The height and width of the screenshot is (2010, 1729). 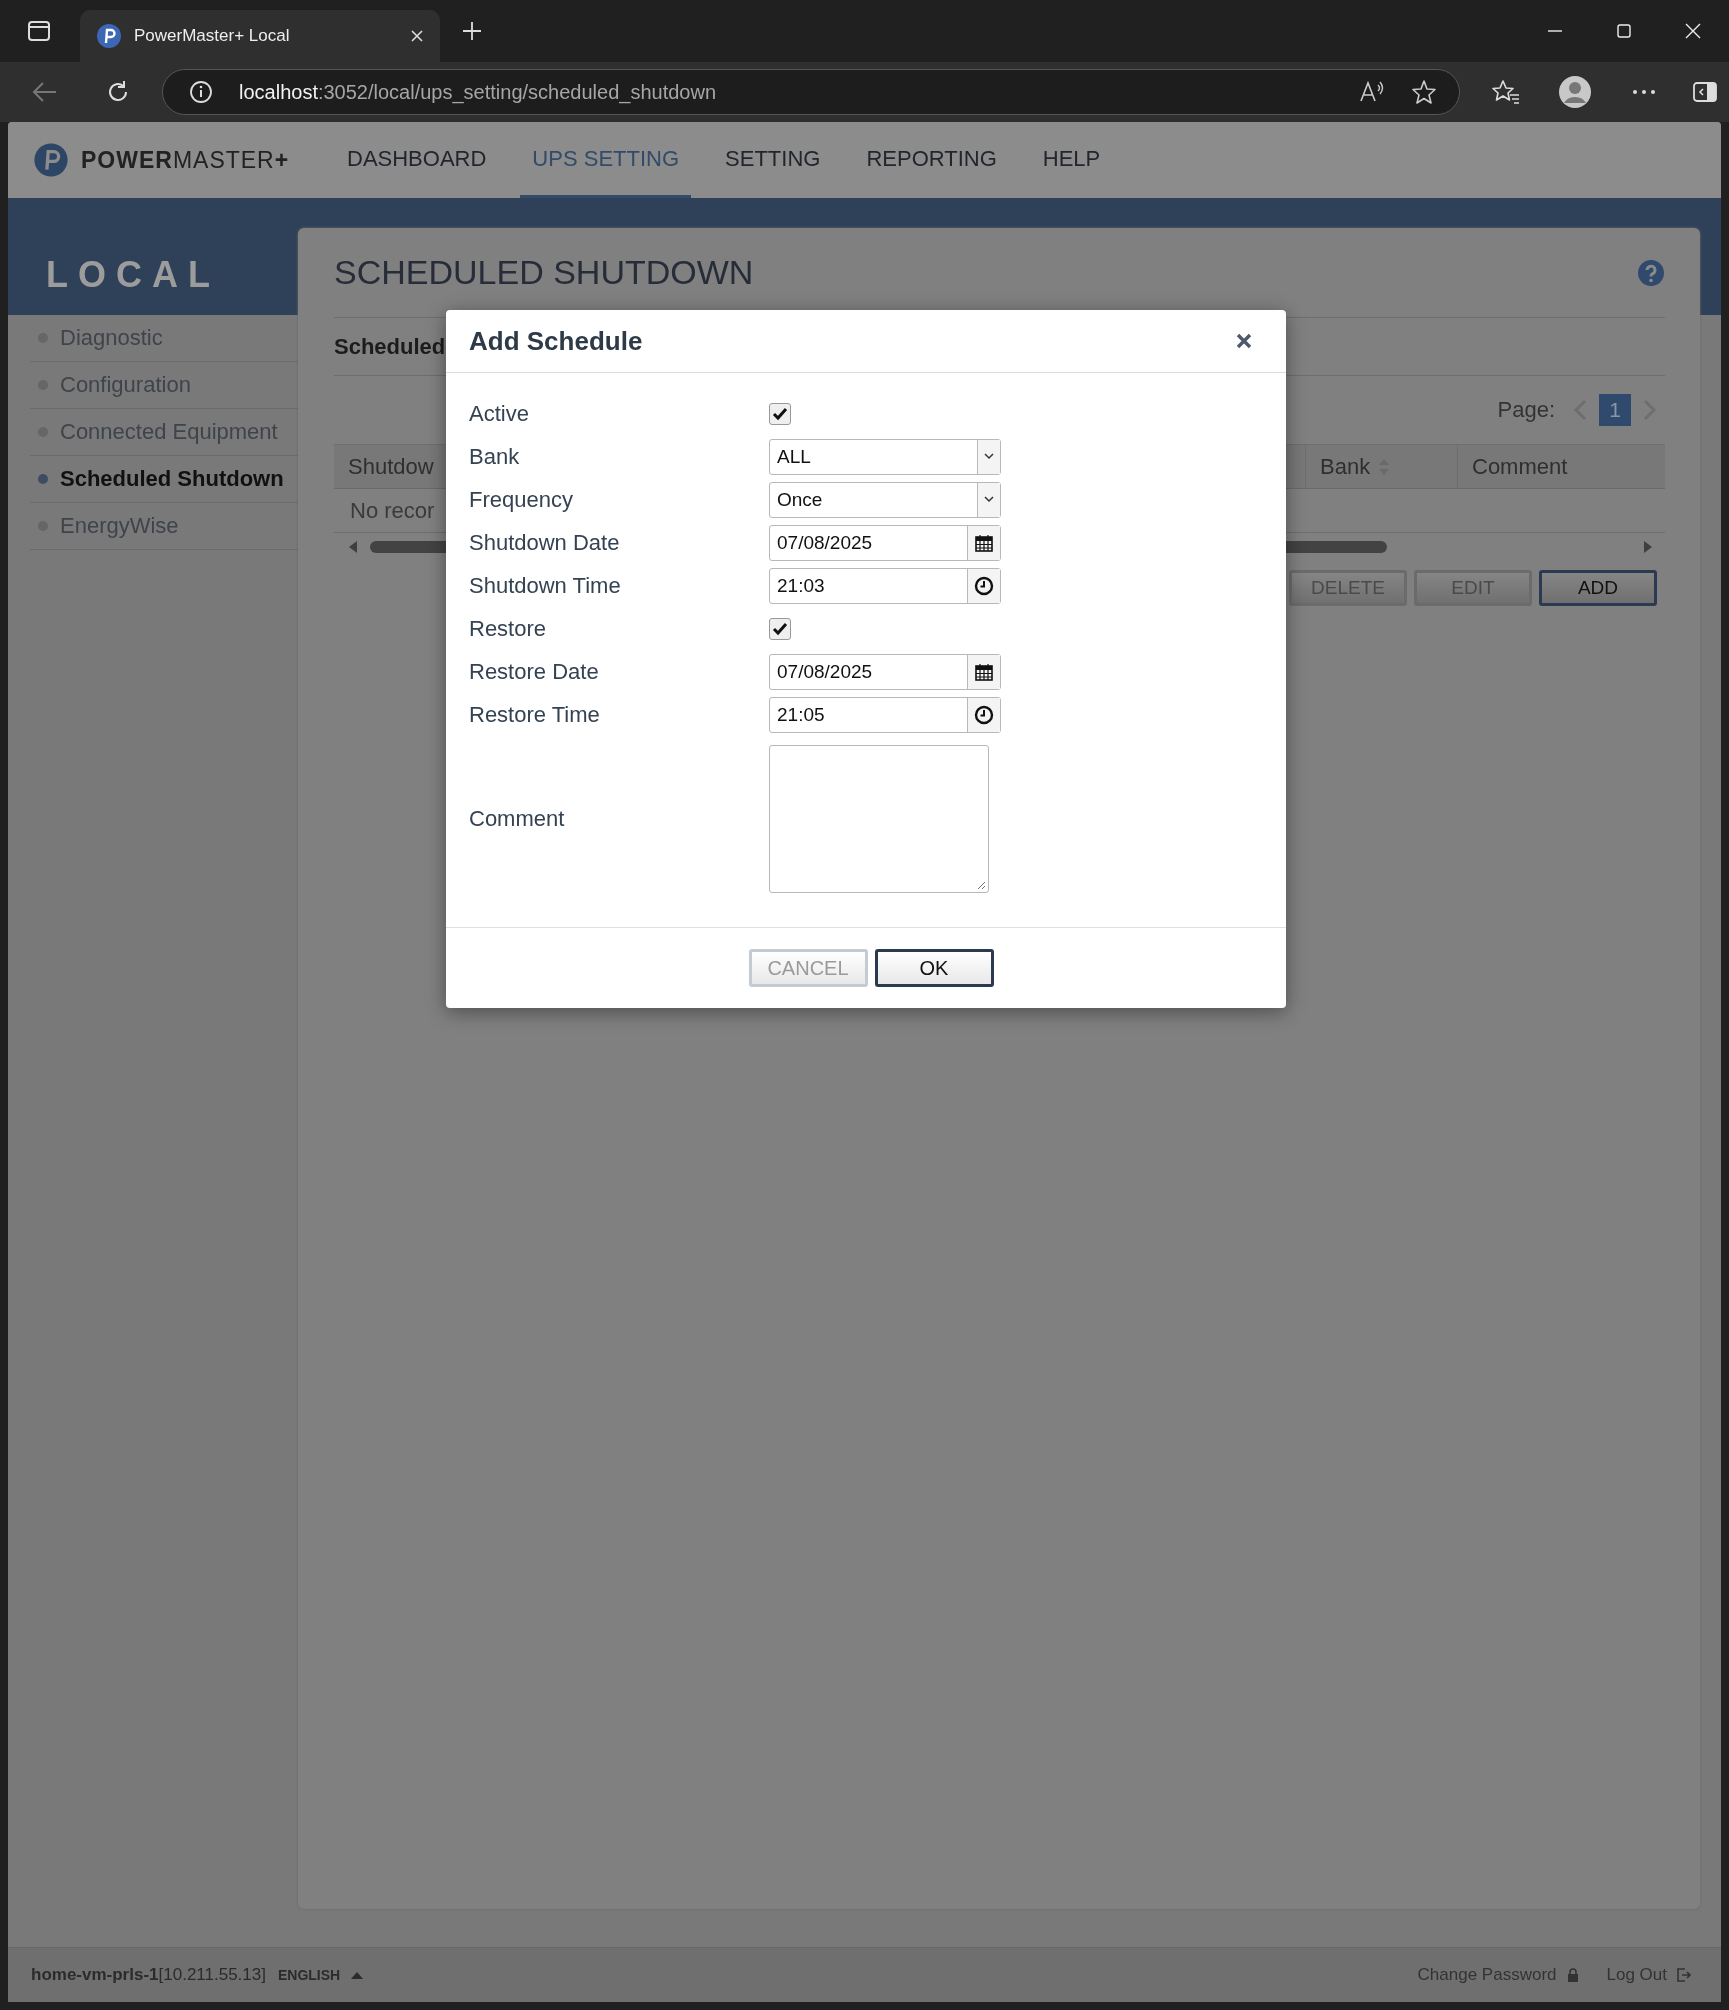 I want to click on nav-tab: HELP, so click(x=1071, y=160).